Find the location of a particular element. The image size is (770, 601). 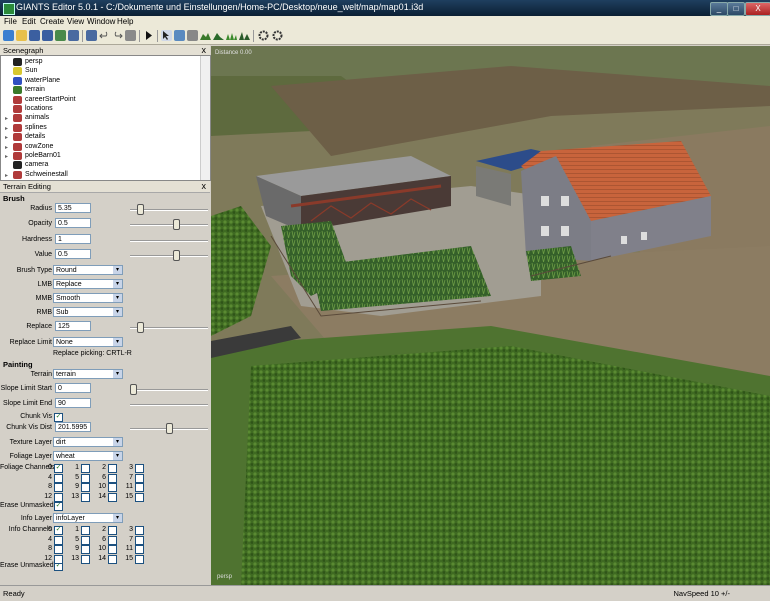

foliage-channel-checkbox: ✓ is located at coordinates (58, 468).